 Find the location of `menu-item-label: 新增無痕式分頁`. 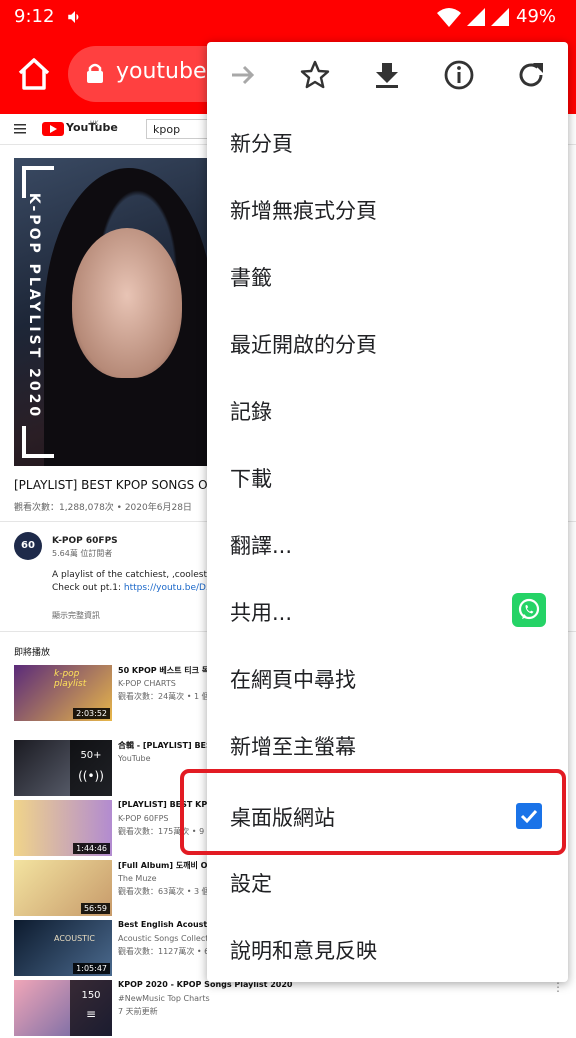

menu-item-label: 新增無痕式分頁 is located at coordinates (303, 211).